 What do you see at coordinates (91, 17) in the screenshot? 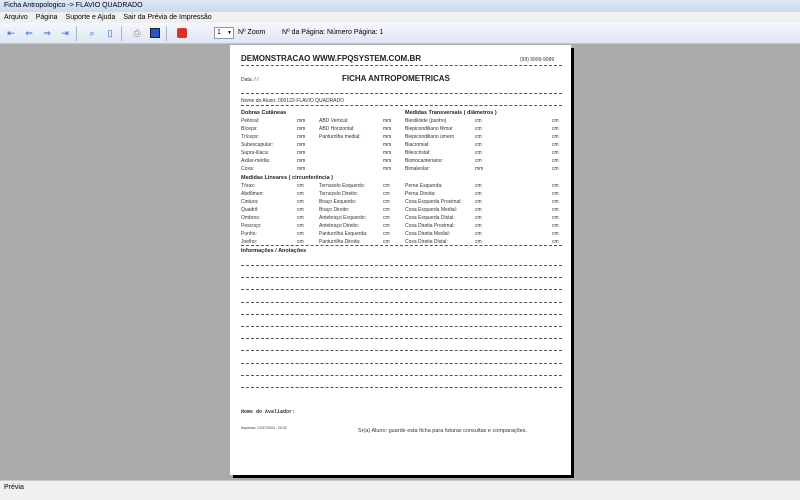
I see `menu-item: Suporte e Ajuda` at bounding box center [91, 17].